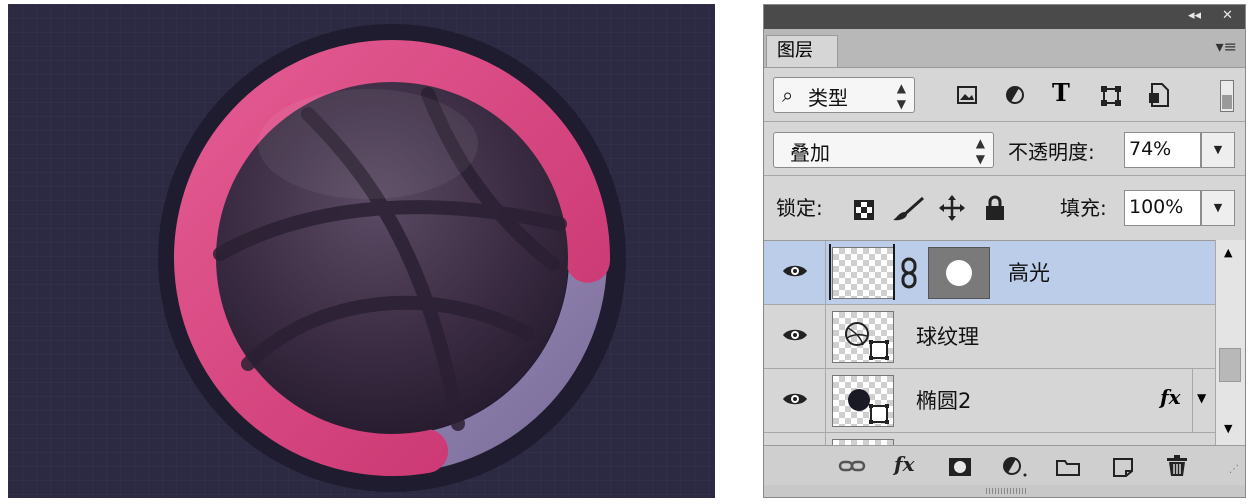 The height and width of the screenshot is (504, 1248). I want to click on fill-dropdown-button: ▼, so click(1218, 208).